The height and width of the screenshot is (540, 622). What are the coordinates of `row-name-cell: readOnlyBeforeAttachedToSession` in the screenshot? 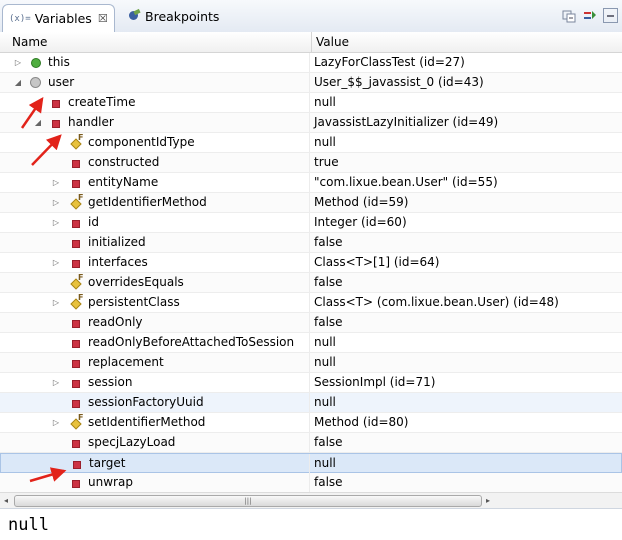 It's located at (155, 342).